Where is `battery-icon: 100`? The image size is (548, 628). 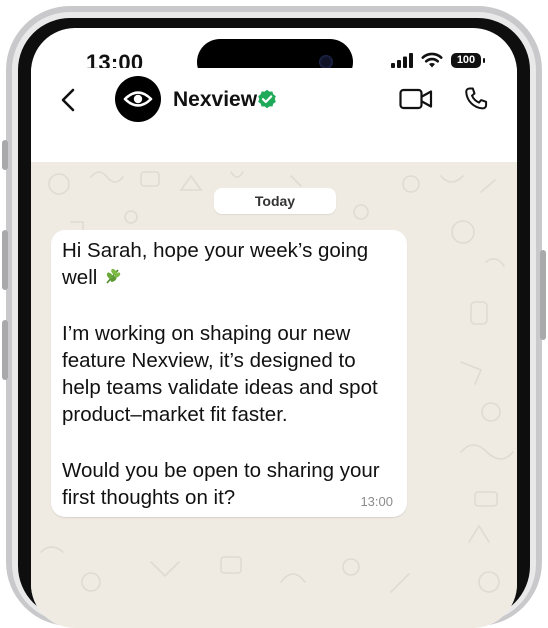
battery-icon: 100 is located at coordinates (468, 60).